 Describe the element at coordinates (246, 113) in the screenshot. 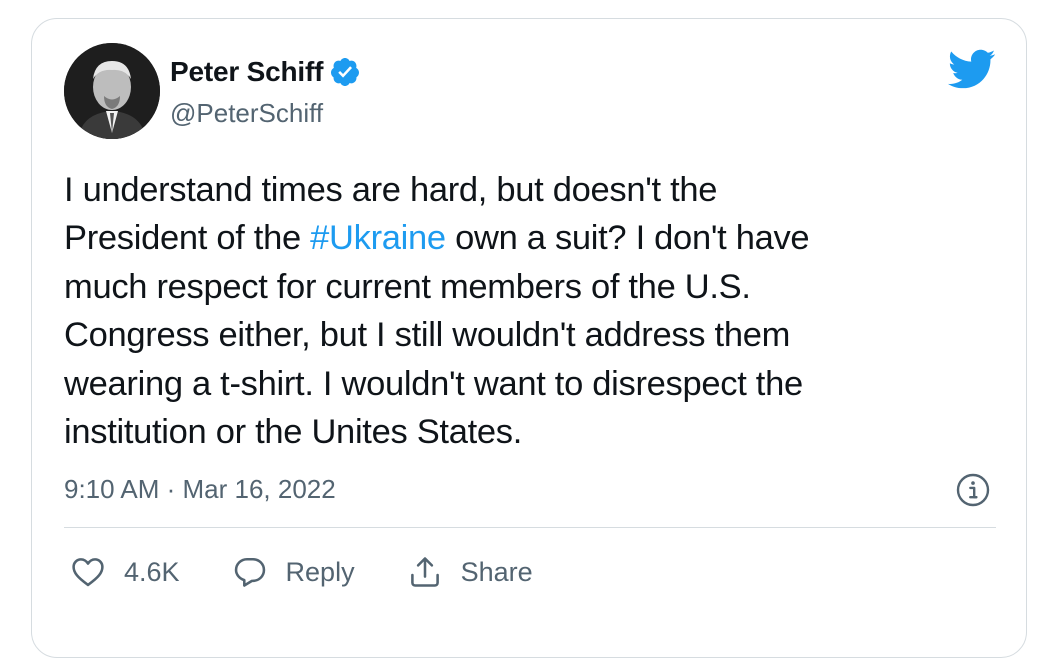

I see `author-handle: @PeterSchiff` at that location.